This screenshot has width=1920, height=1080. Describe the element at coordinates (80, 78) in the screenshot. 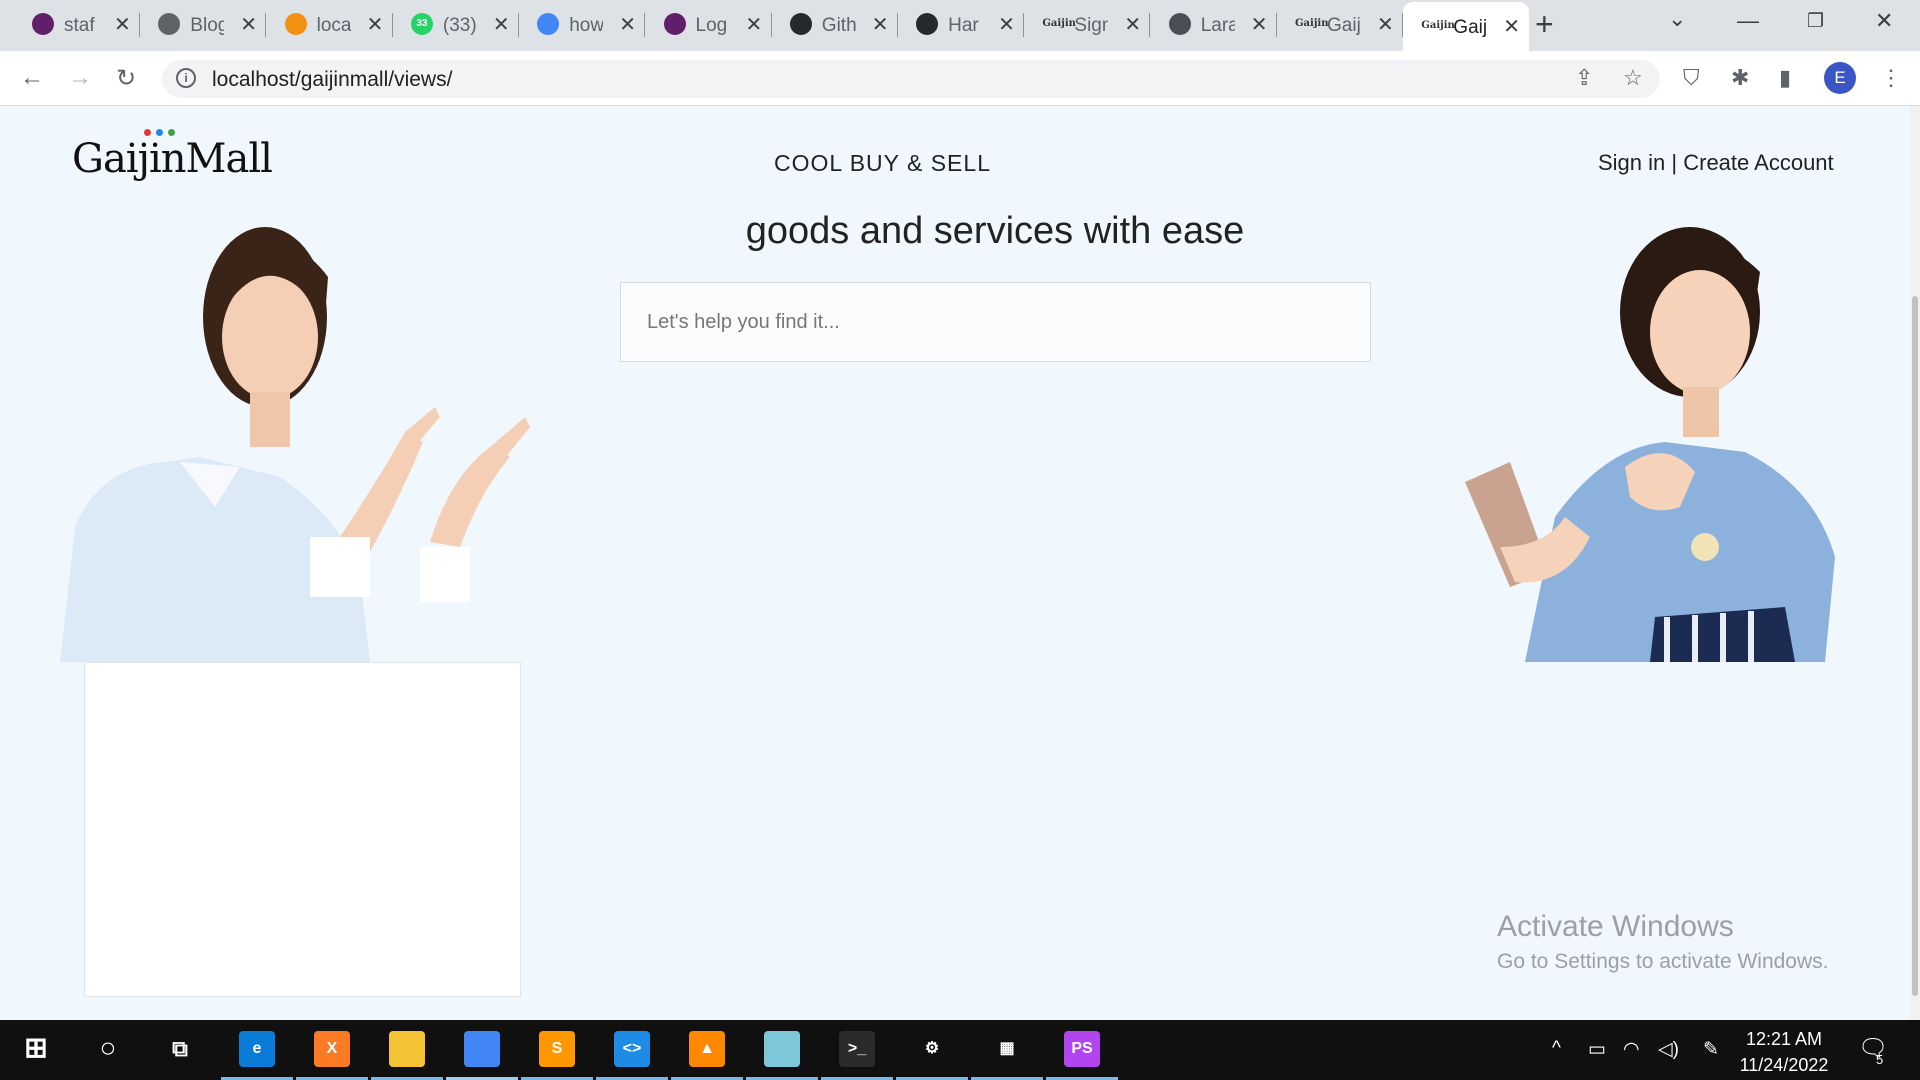

I see `forward-icon: →` at that location.